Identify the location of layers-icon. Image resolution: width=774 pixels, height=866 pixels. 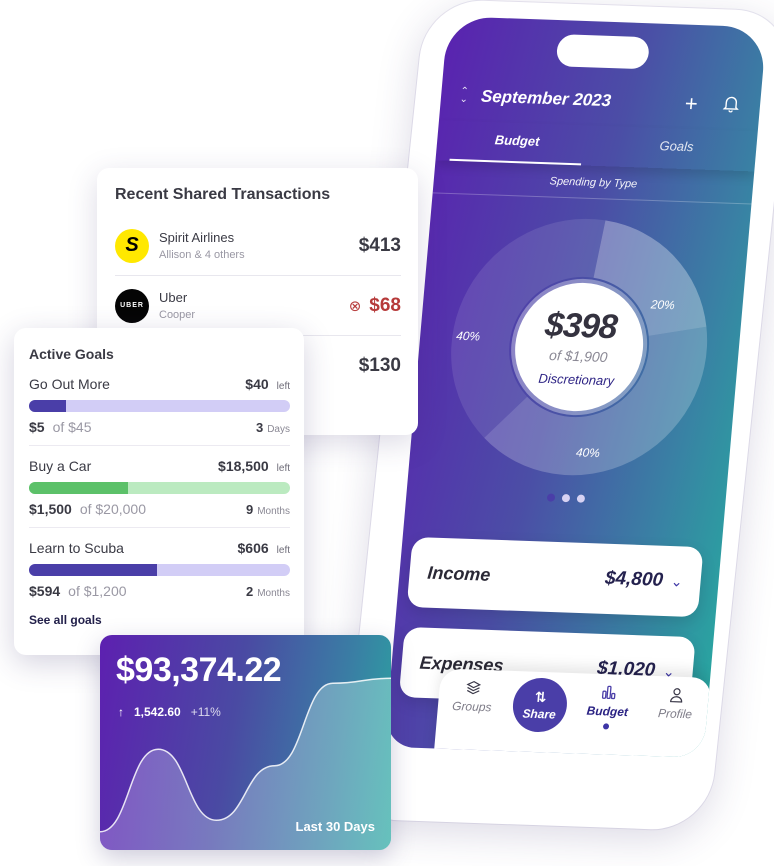
(474, 689).